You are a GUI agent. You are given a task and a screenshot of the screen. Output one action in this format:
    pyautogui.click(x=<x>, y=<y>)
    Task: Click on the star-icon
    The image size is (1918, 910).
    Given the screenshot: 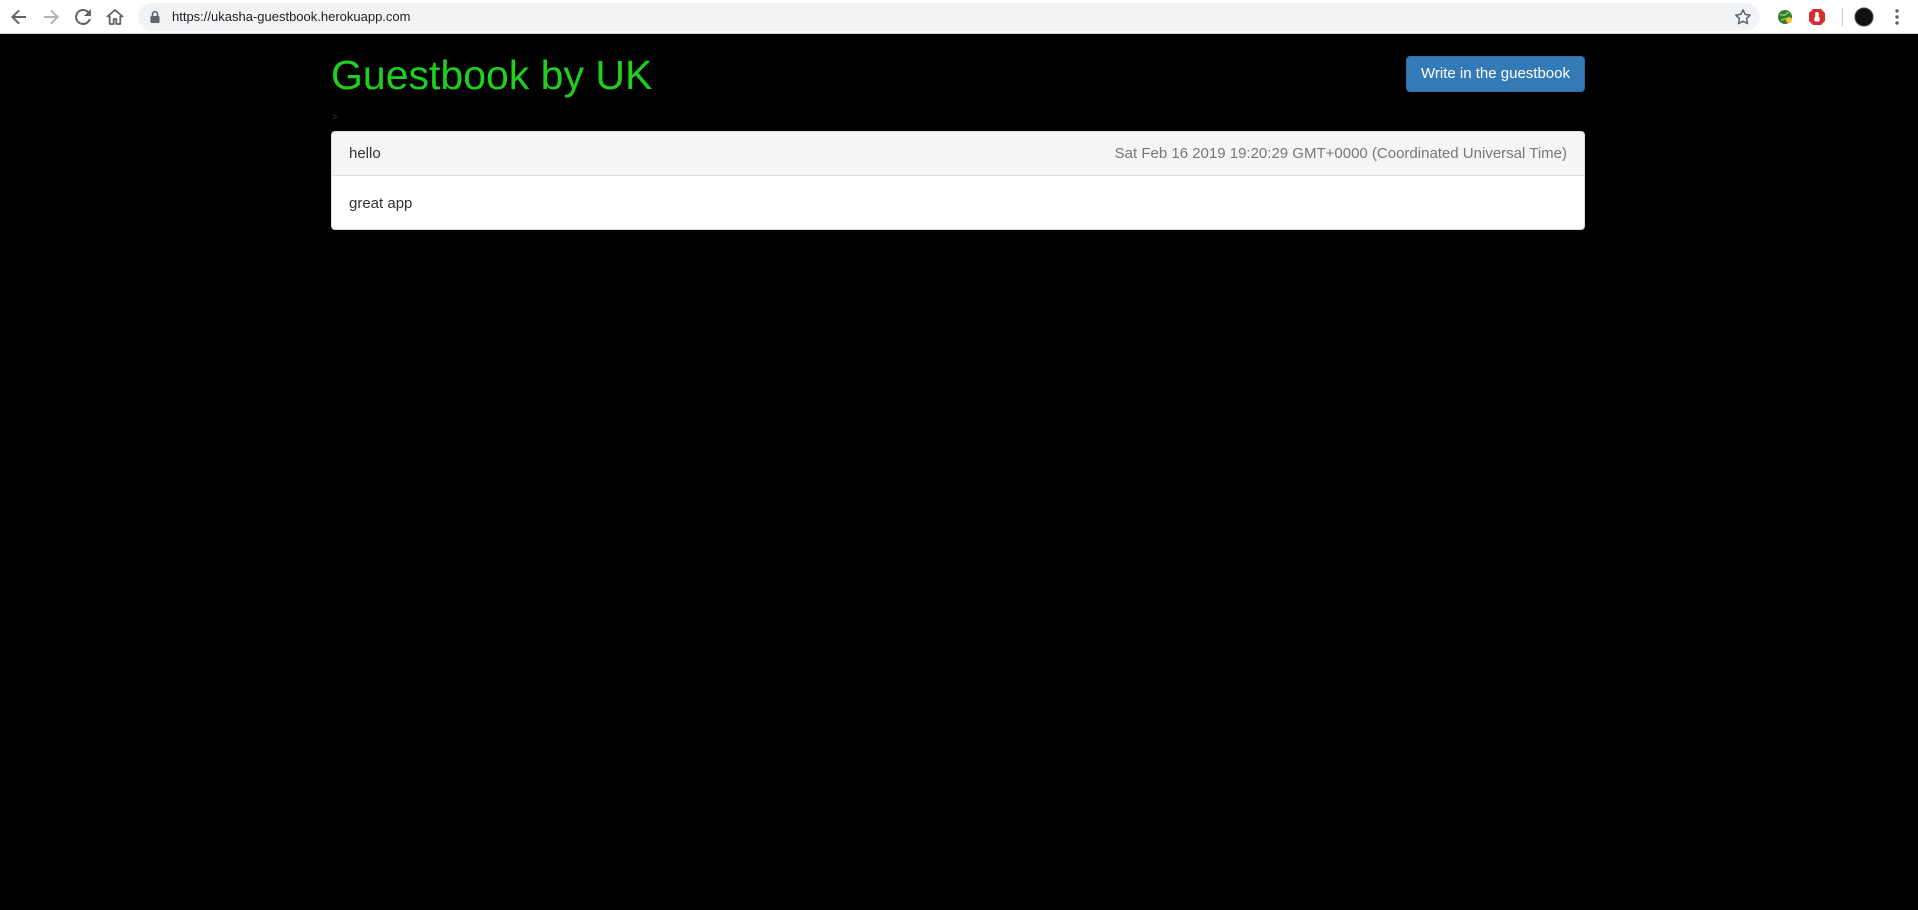 What is the action you would take?
    pyautogui.click(x=1743, y=17)
    